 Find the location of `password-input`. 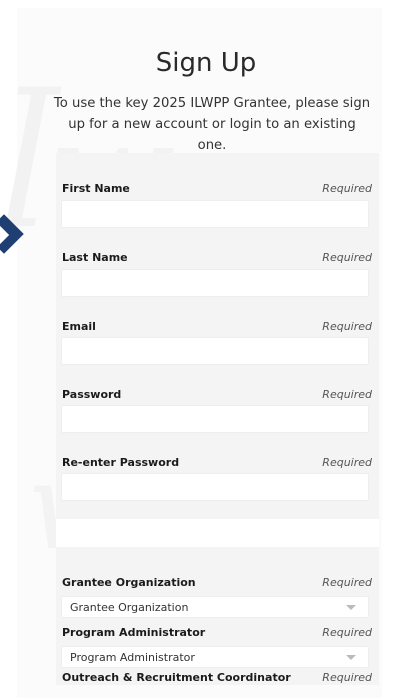

password-input is located at coordinates (215, 419).